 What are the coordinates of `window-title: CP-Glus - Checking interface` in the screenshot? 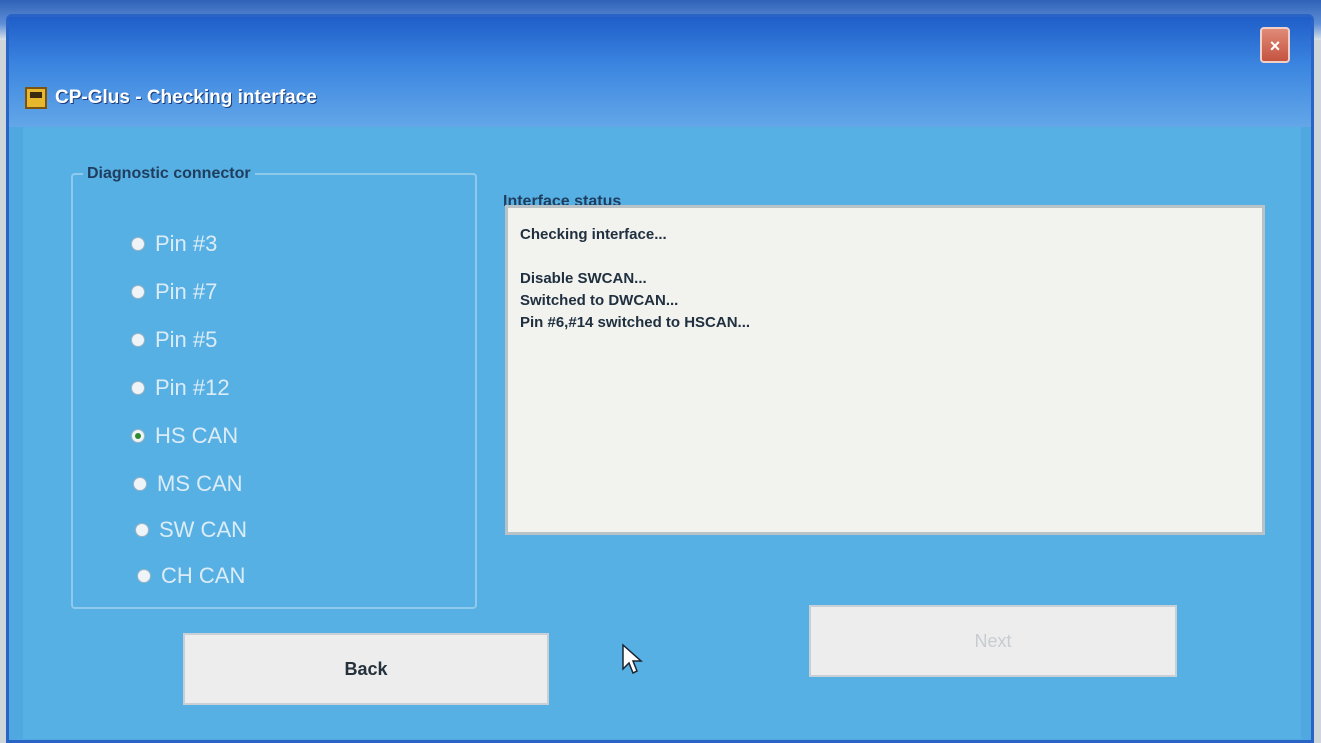 It's located at (186, 97).